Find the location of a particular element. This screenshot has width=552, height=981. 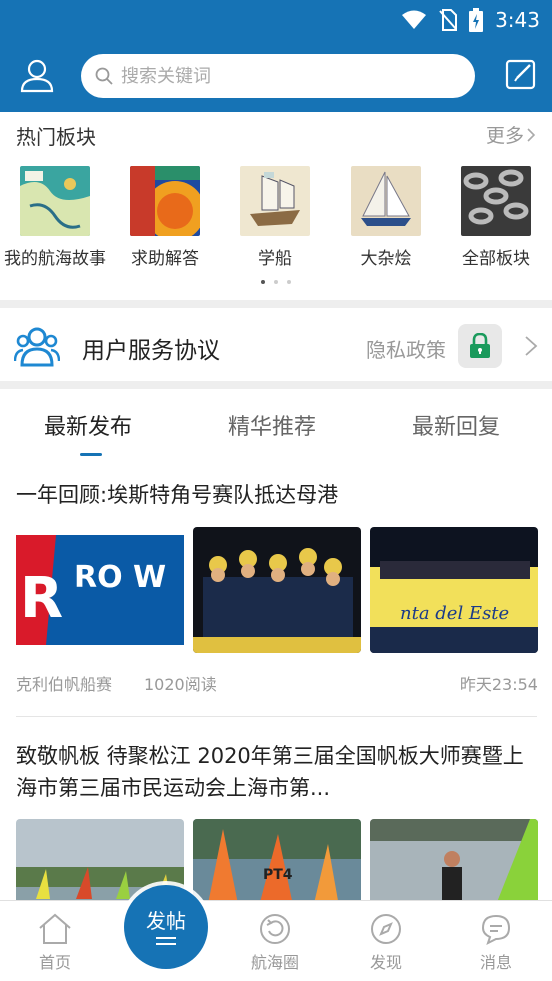

edit-icon is located at coordinates (521, 74).